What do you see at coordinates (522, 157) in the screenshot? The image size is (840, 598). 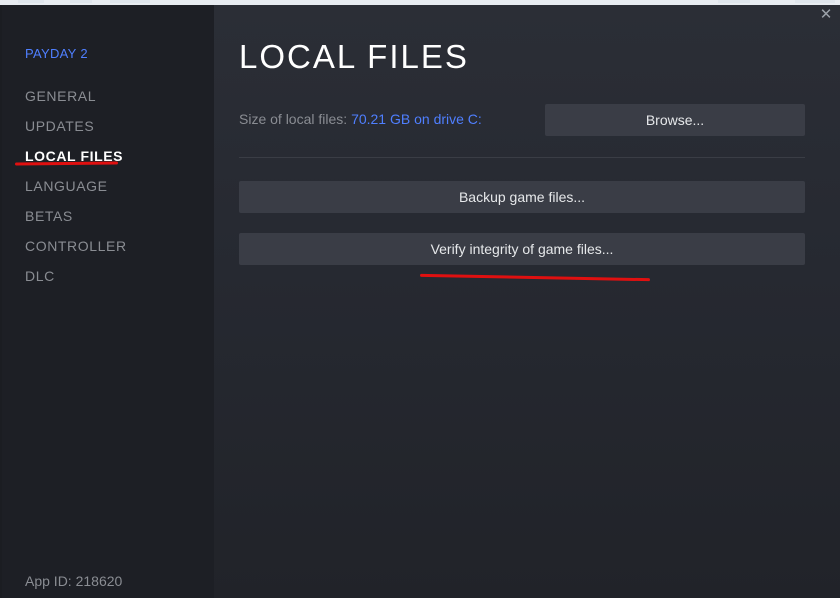 I see `divider` at bounding box center [522, 157].